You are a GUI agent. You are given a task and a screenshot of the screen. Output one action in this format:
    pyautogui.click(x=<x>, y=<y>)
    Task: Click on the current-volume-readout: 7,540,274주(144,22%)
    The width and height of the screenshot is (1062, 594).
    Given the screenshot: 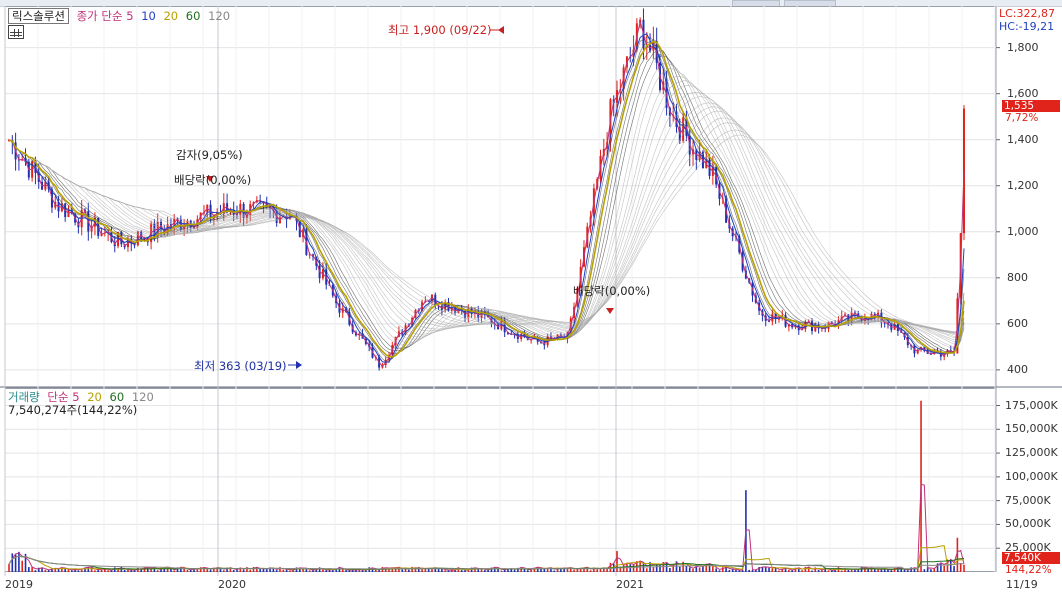 What is the action you would take?
    pyautogui.click(x=73, y=410)
    